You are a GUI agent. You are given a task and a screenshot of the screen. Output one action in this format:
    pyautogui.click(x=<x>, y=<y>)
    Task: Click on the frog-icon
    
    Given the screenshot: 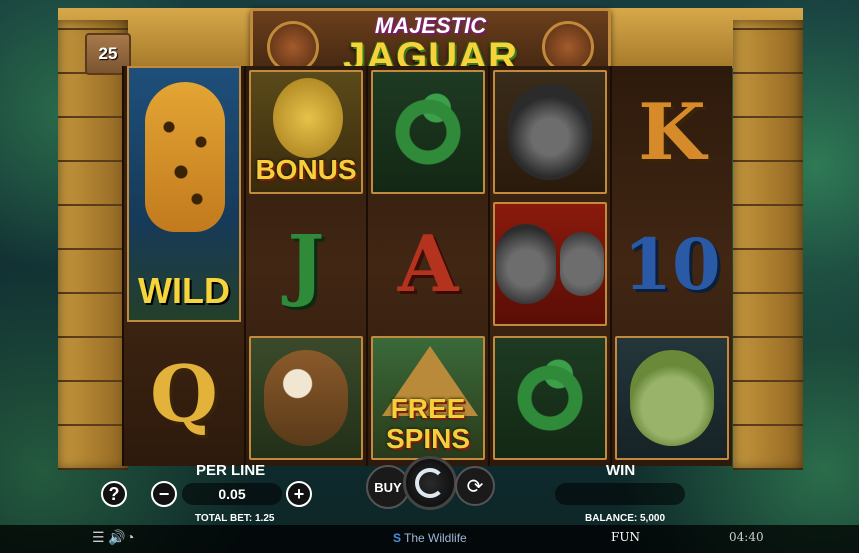 What is the action you would take?
    pyautogui.click(x=672, y=398)
    